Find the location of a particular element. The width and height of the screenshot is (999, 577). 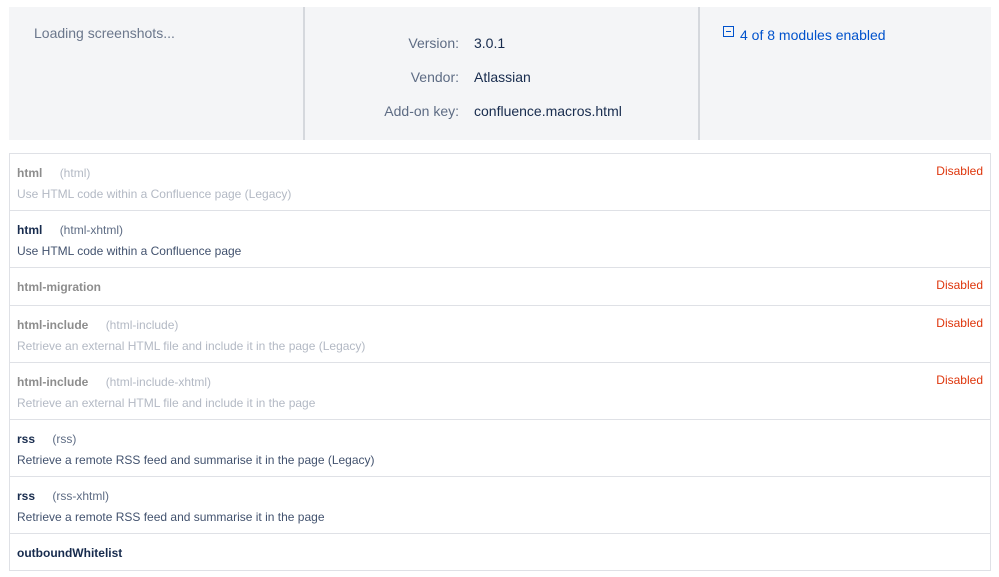

vendor-row: Vendor: Atlassian is located at coordinates (501, 85).